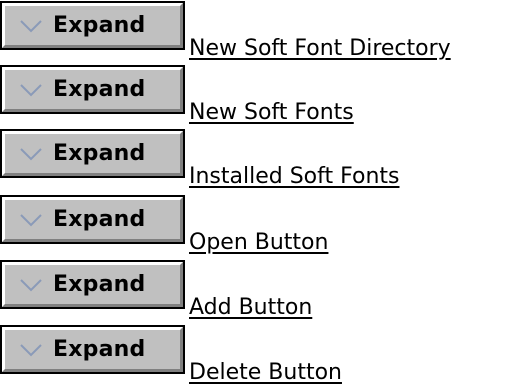  I want to click on topic-link: Open Button, so click(258, 242).